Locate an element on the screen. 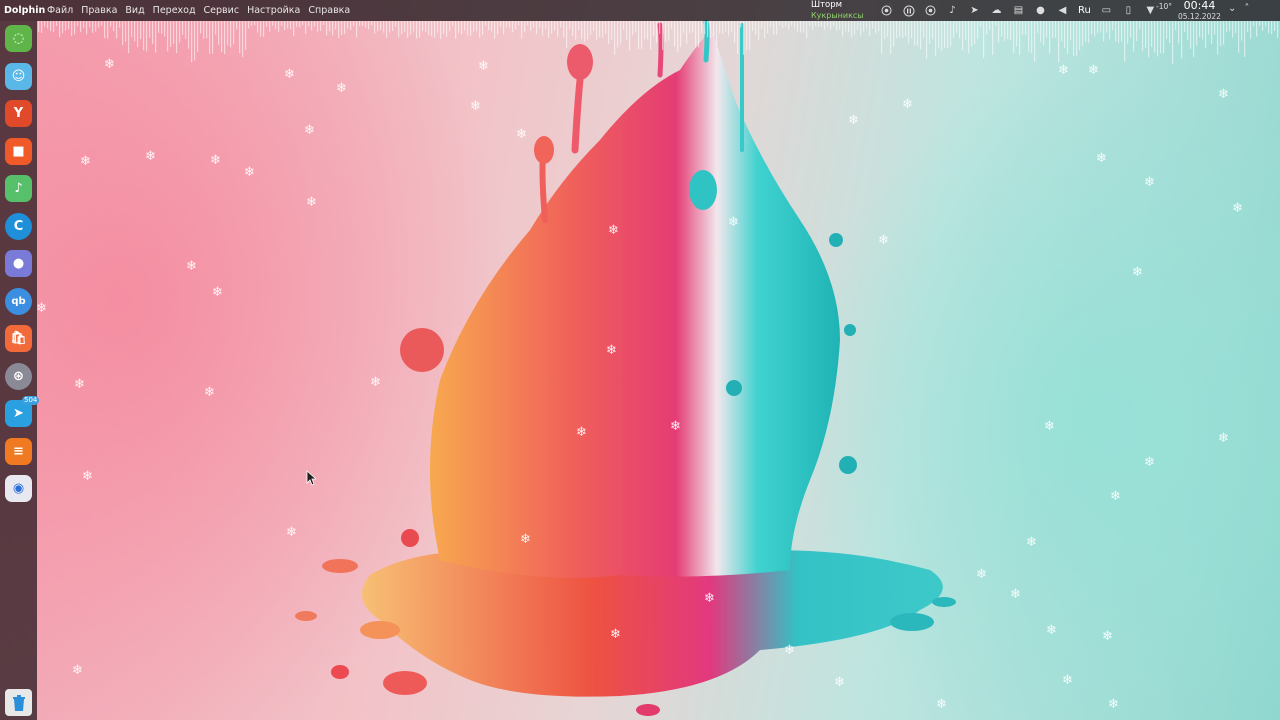 The height and width of the screenshot is (720, 1280). weather-temperature: -10° is located at coordinates (1164, 6).